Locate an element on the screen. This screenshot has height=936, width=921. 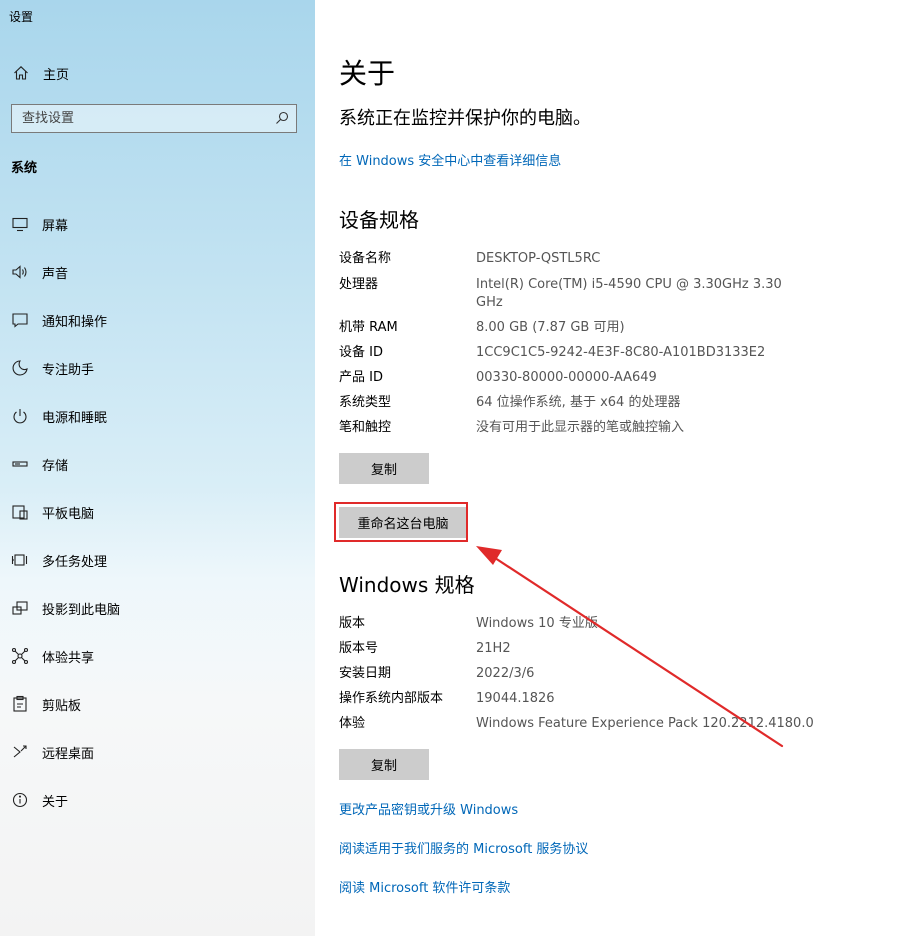
moon-icon is located at coordinates (20, 368).